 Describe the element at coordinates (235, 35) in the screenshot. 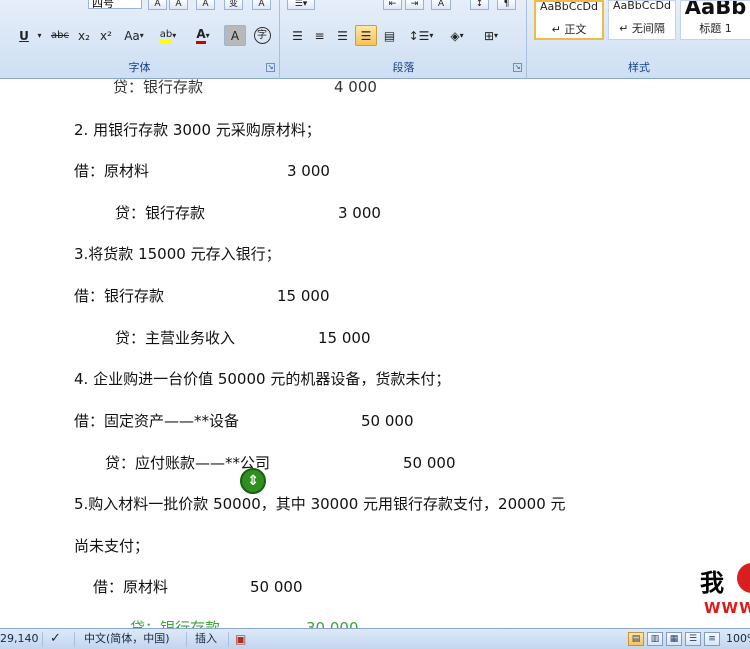

I see `char-shading-button: A` at that location.